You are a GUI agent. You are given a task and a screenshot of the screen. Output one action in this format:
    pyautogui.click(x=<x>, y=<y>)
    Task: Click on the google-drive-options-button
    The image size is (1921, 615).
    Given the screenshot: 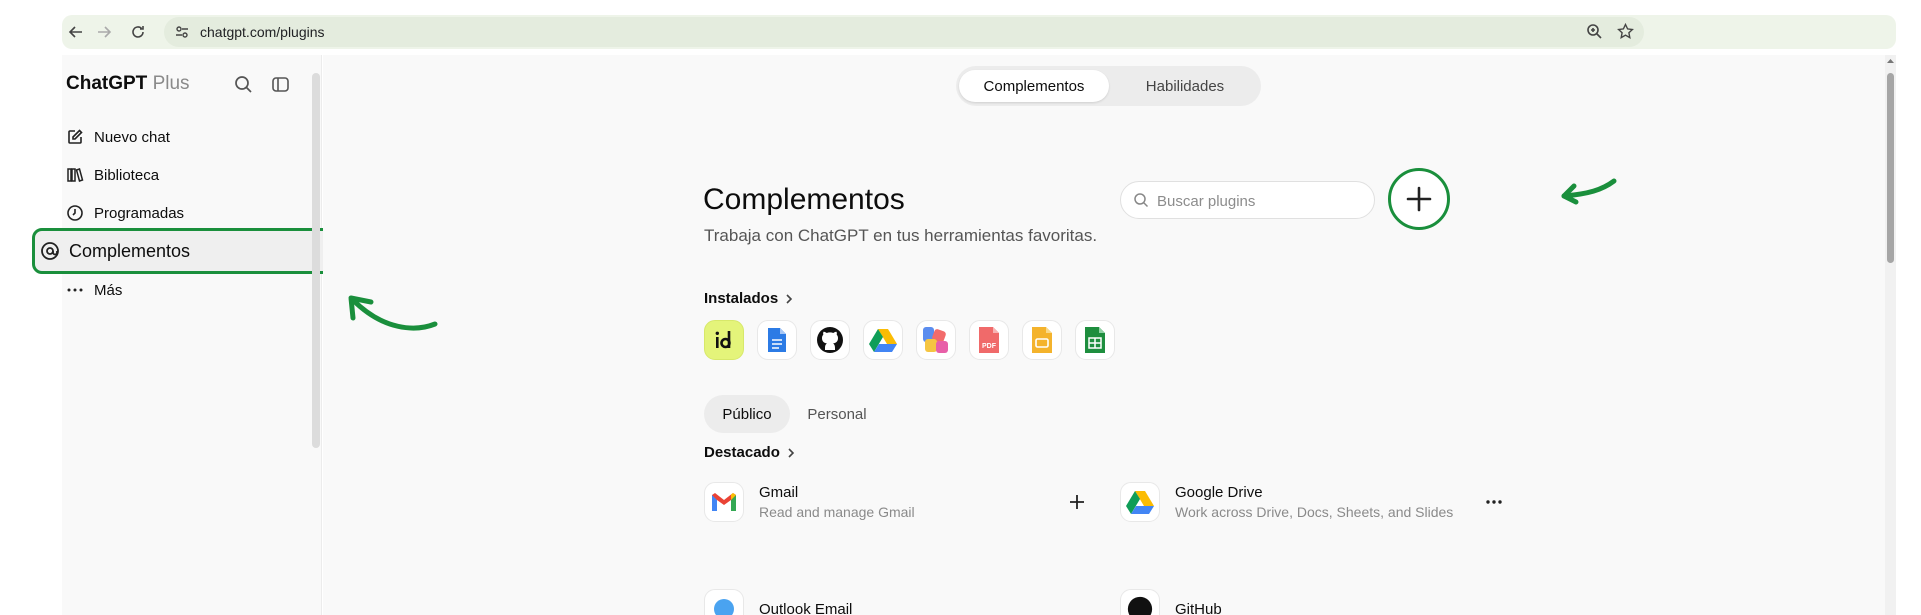 What is the action you would take?
    pyautogui.click(x=1494, y=502)
    